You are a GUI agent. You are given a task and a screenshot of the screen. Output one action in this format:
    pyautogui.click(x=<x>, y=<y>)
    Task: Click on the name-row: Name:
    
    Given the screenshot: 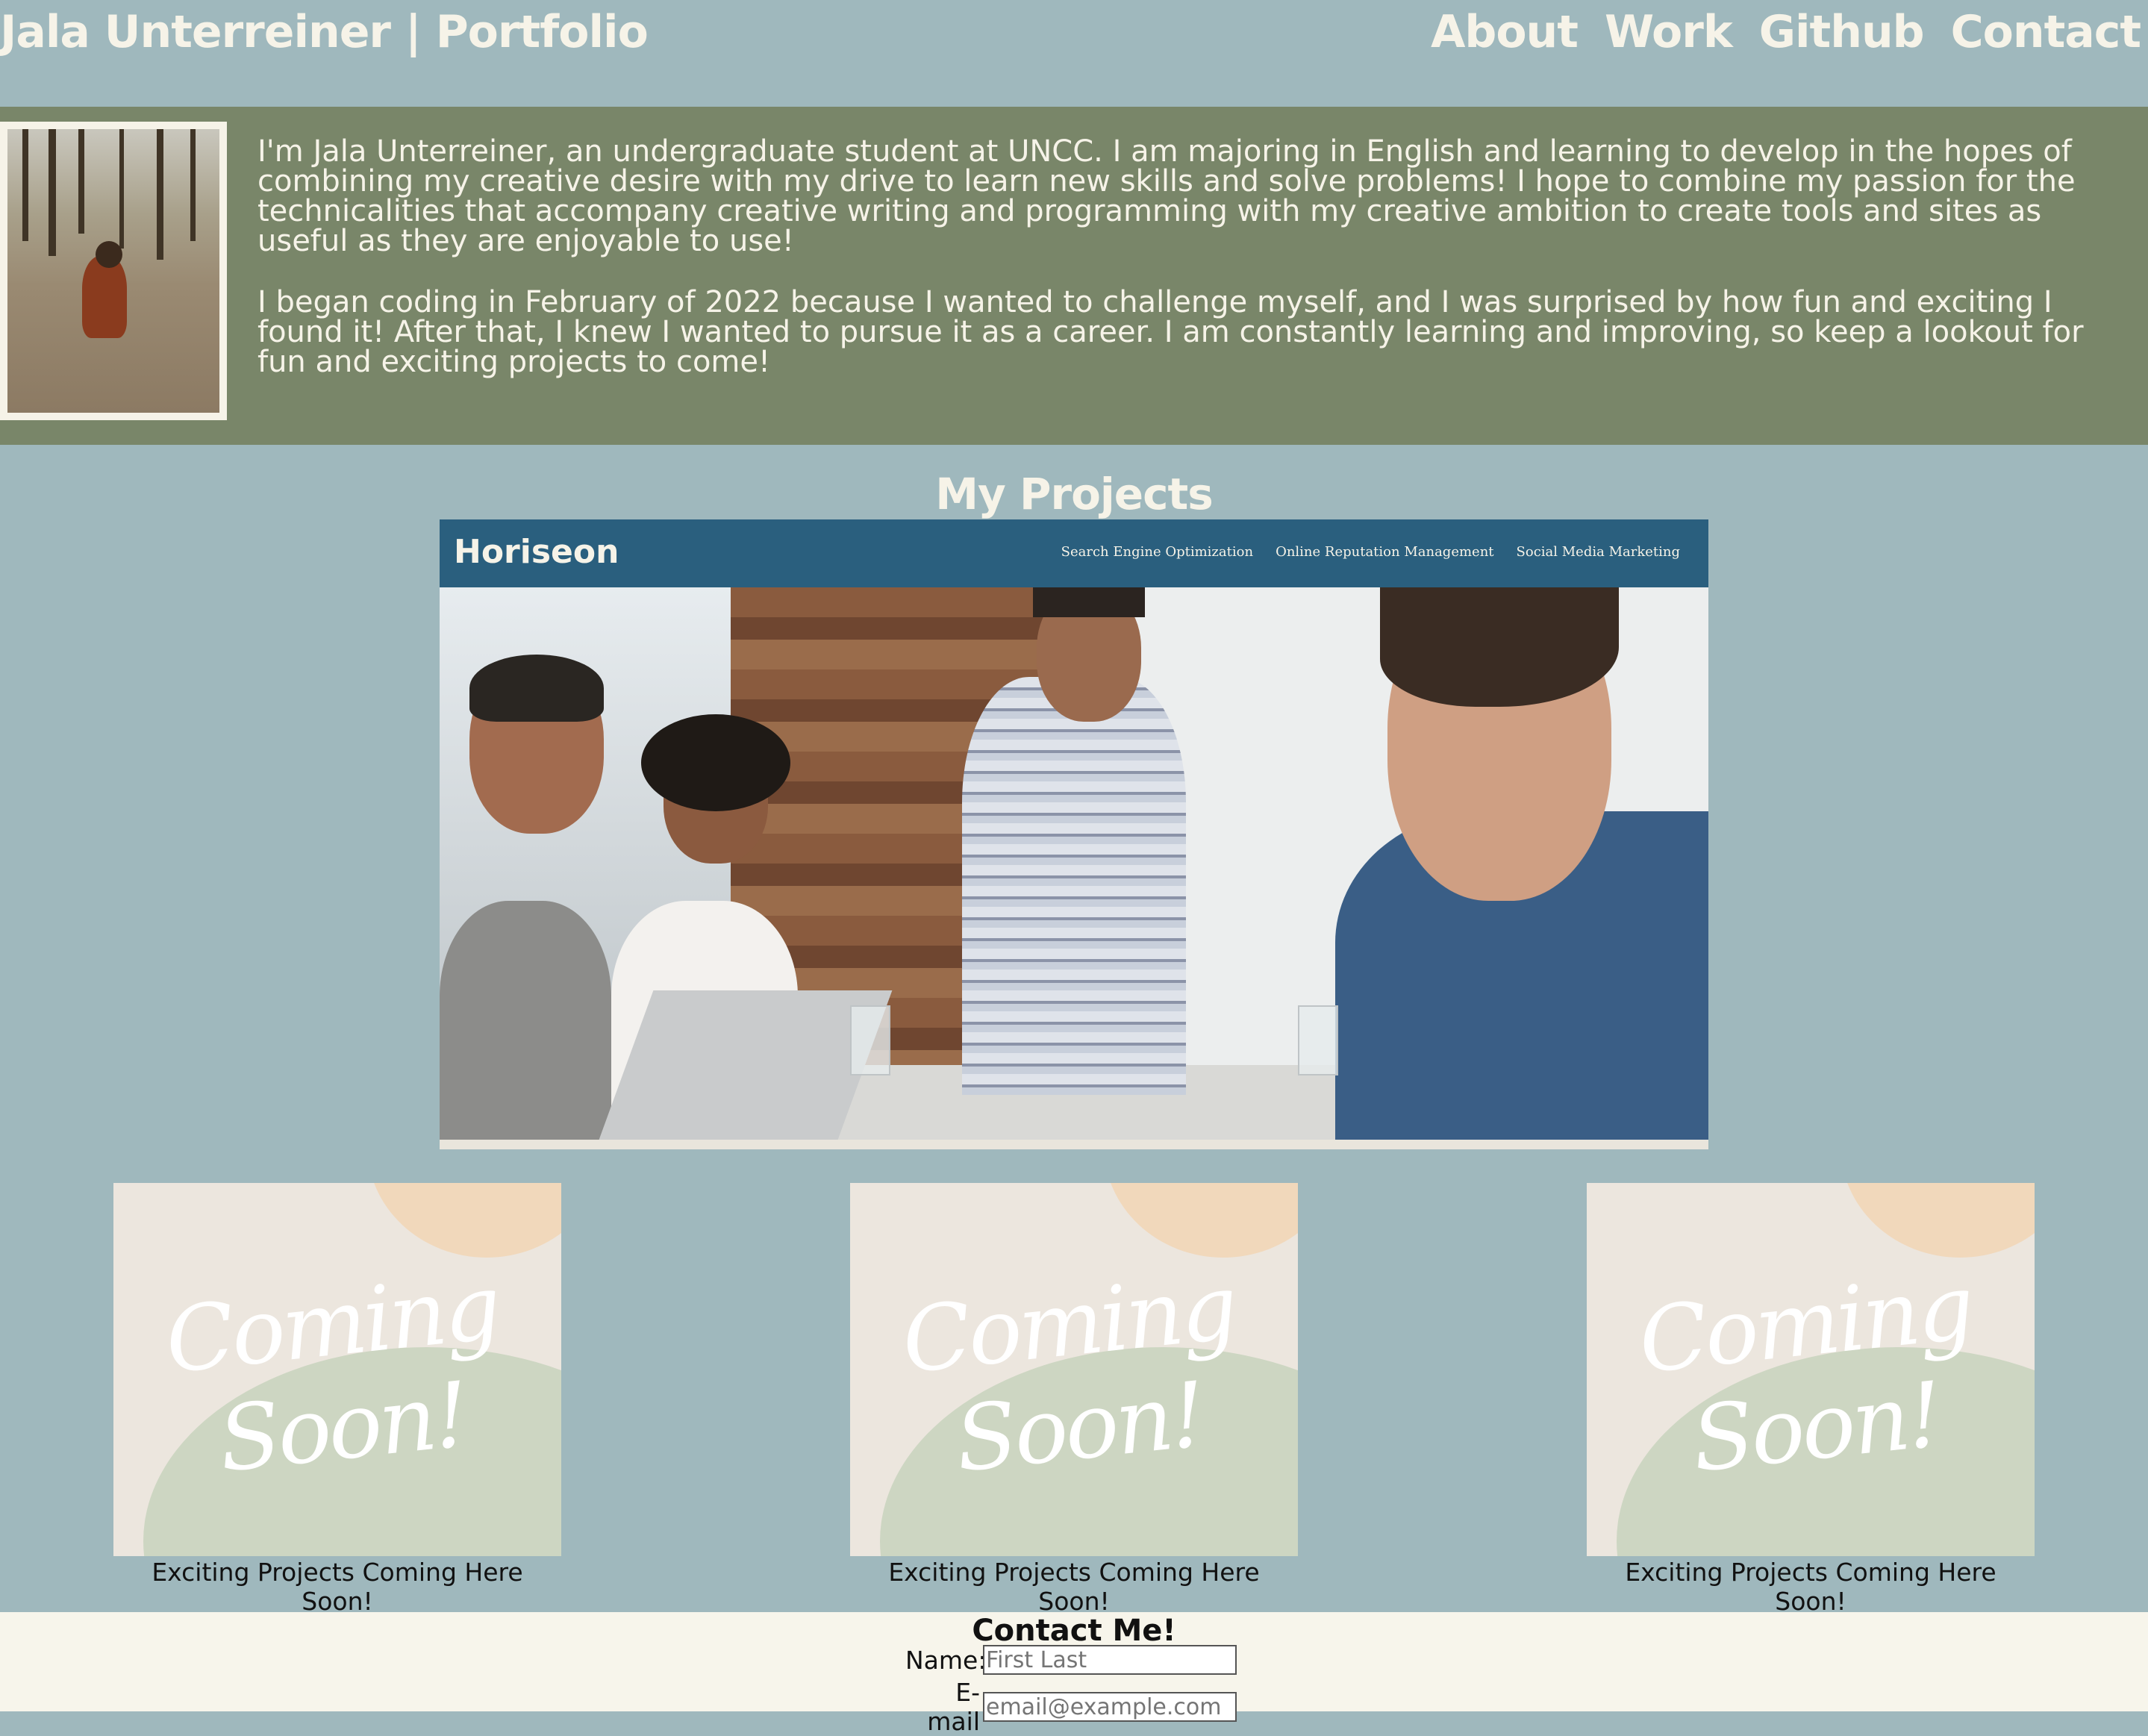 What is the action you would take?
    pyautogui.click(x=1071, y=1660)
    